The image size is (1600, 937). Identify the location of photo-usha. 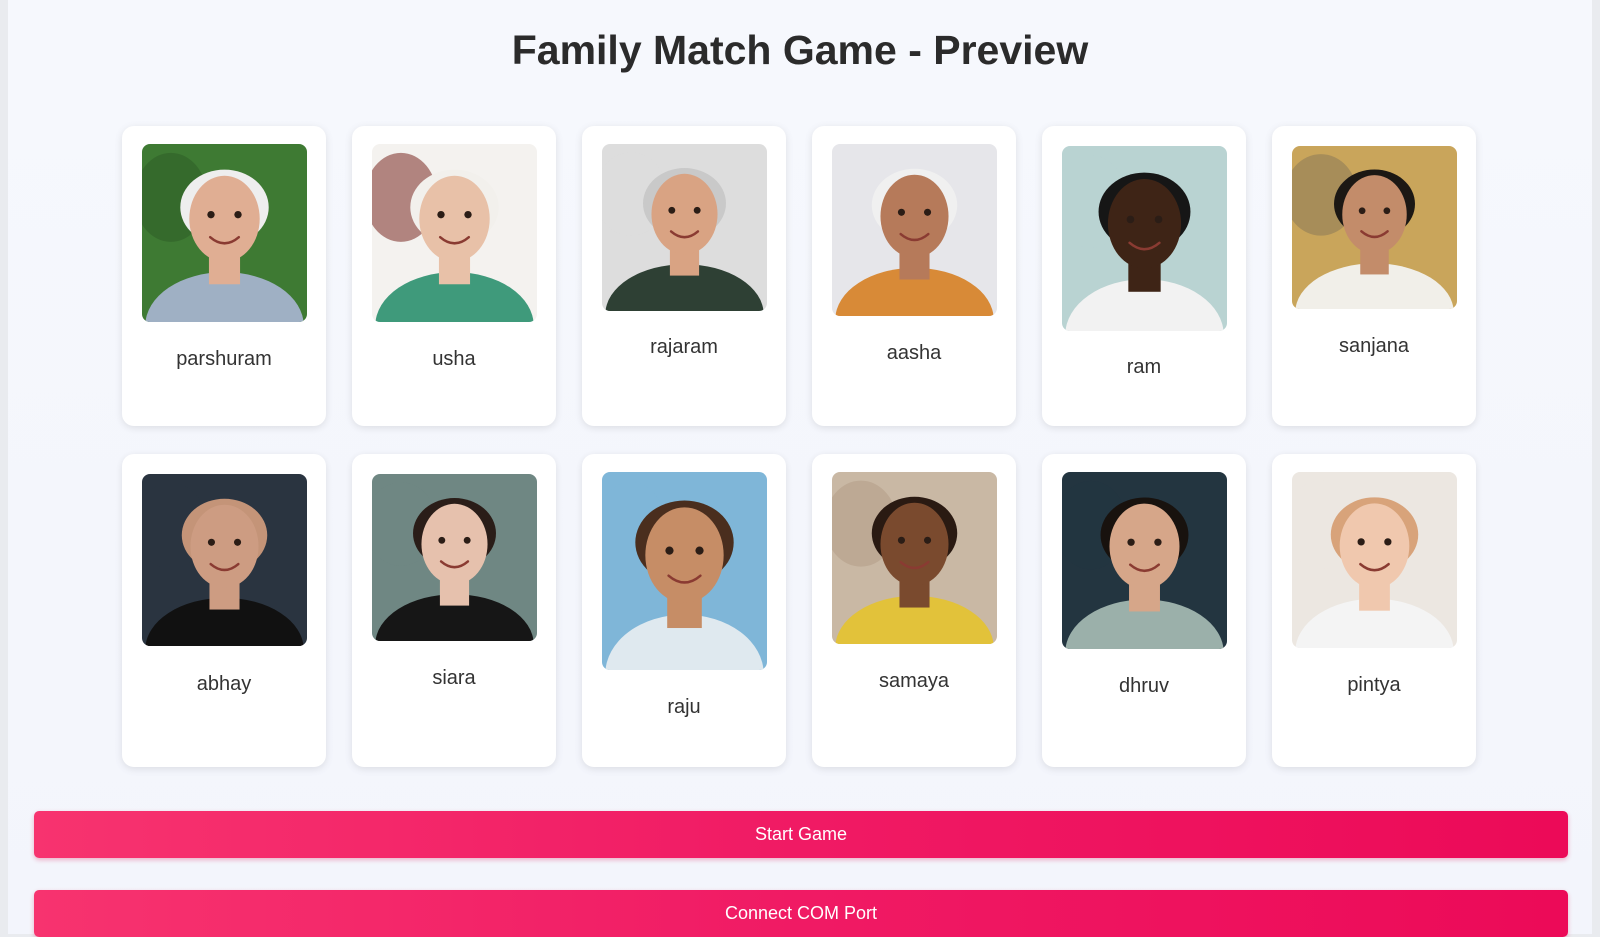
(454, 233).